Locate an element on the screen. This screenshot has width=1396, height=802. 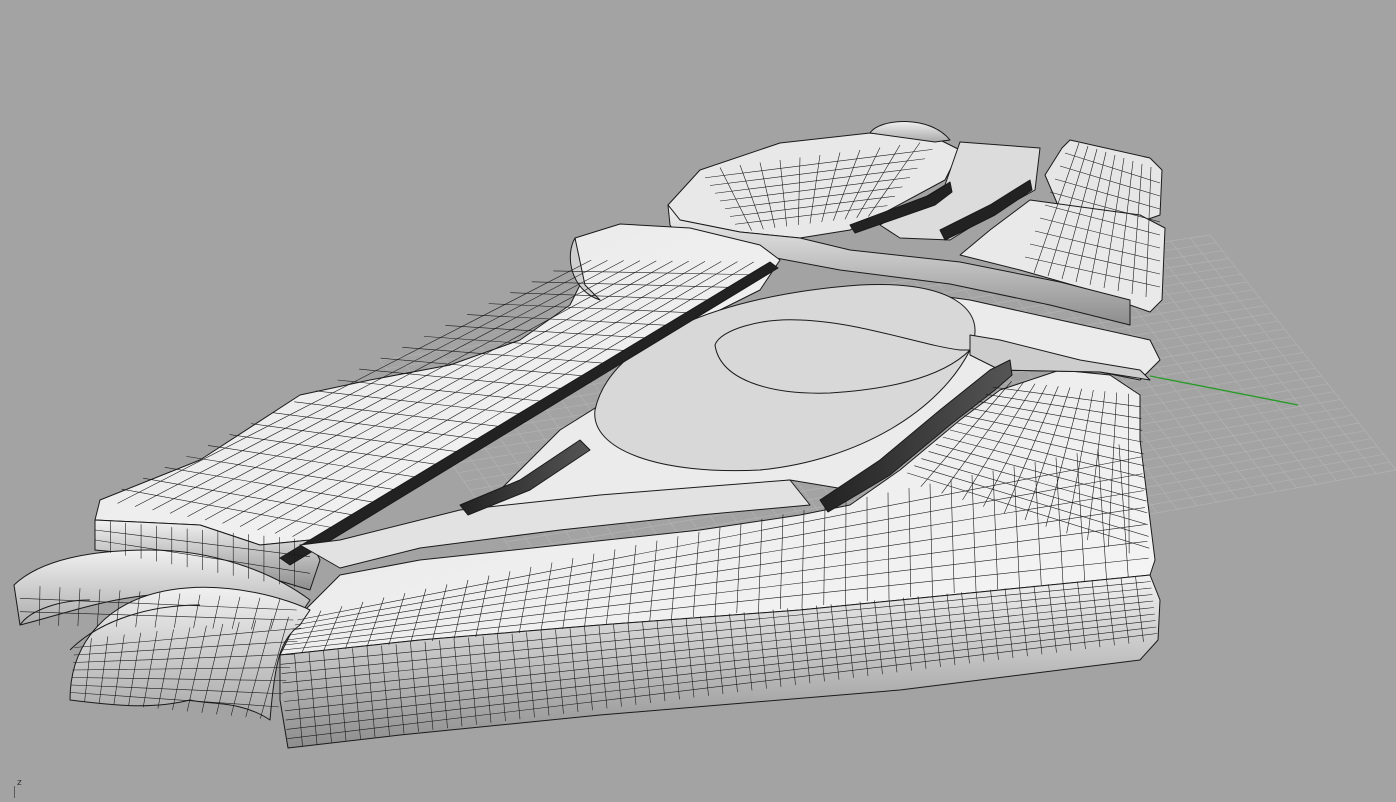
world-x-axis is located at coordinates (1224, 390).